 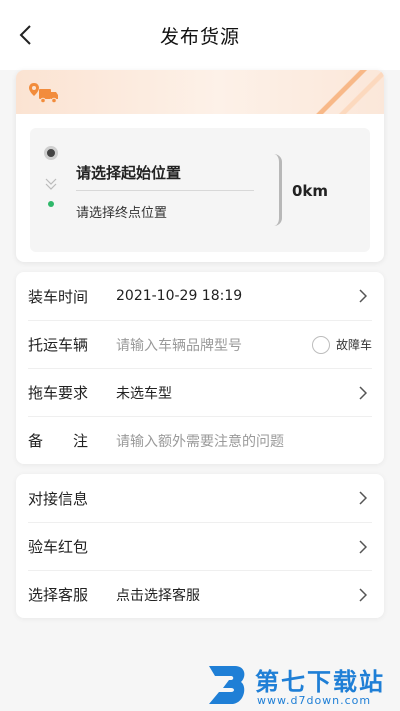 I want to click on route-selector: 请选择起始位置 请选择终点位置 0km, so click(x=200, y=190).